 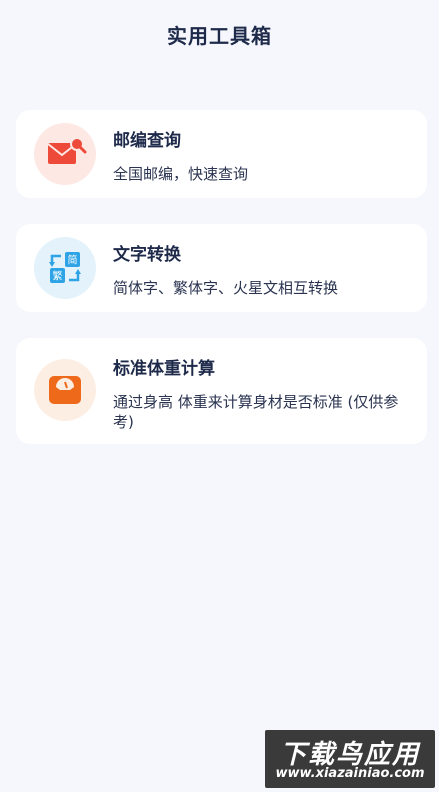 I want to click on watermark-logo: 下载鸟应用 www.xiazainiao.com, so click(x=350, y=759).